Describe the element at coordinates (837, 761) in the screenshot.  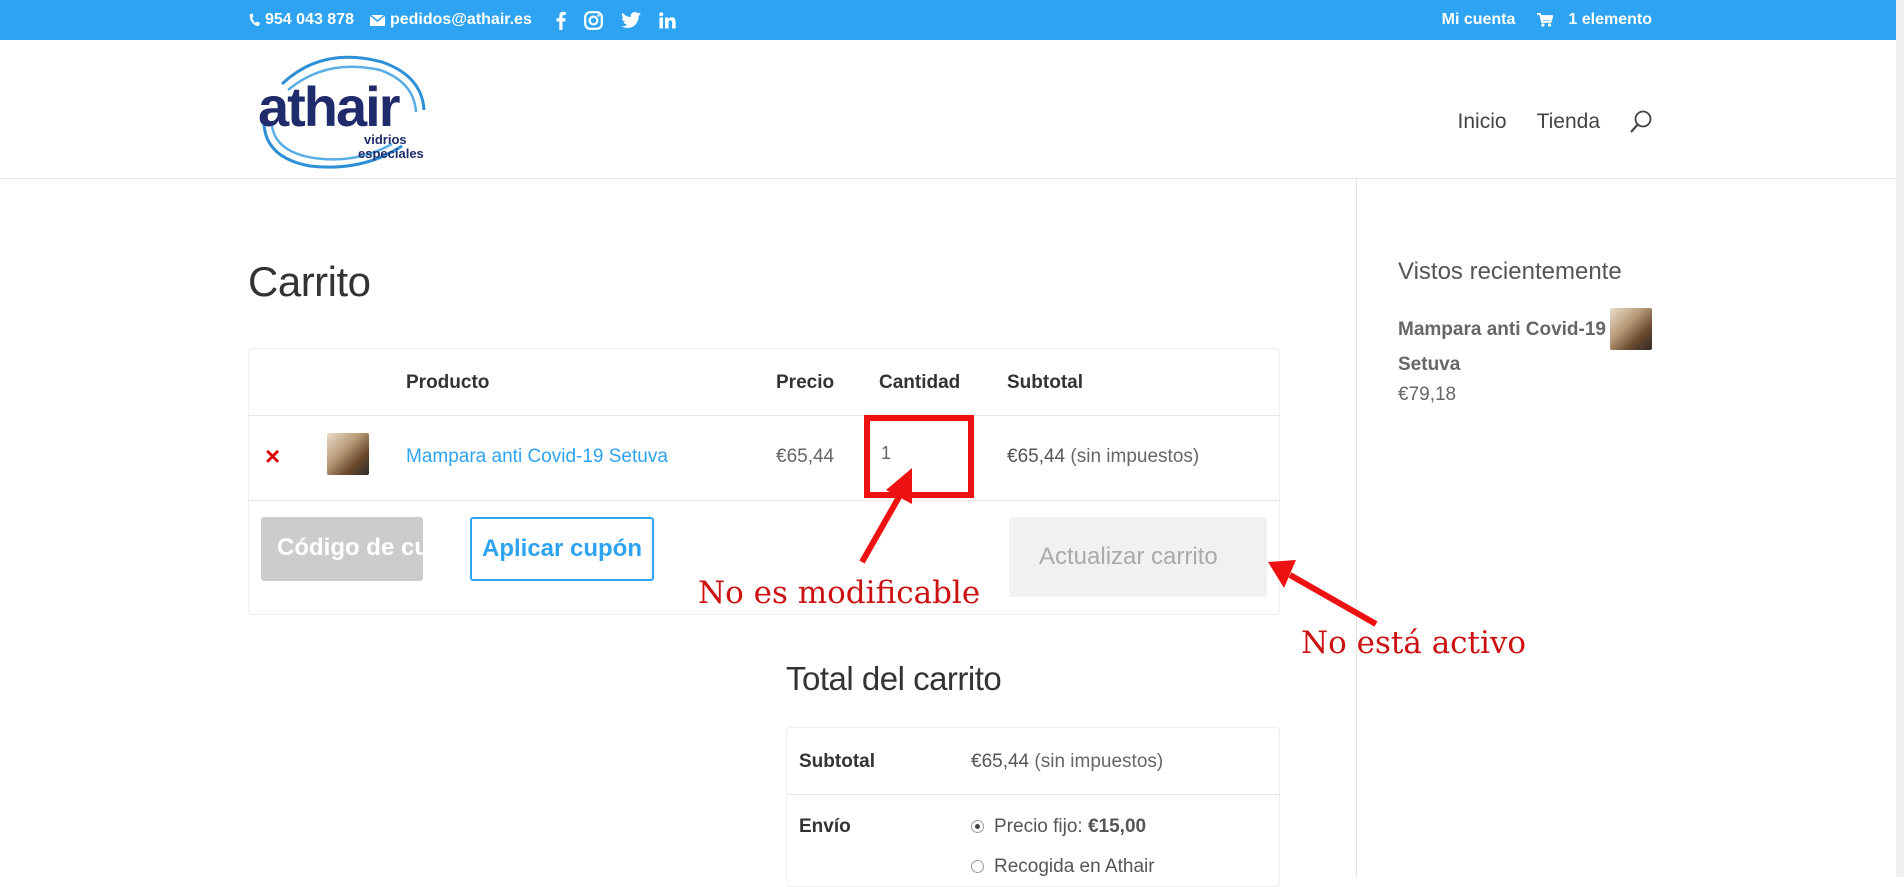
I see `totals-subtotal-label: Subtotal` at that location.